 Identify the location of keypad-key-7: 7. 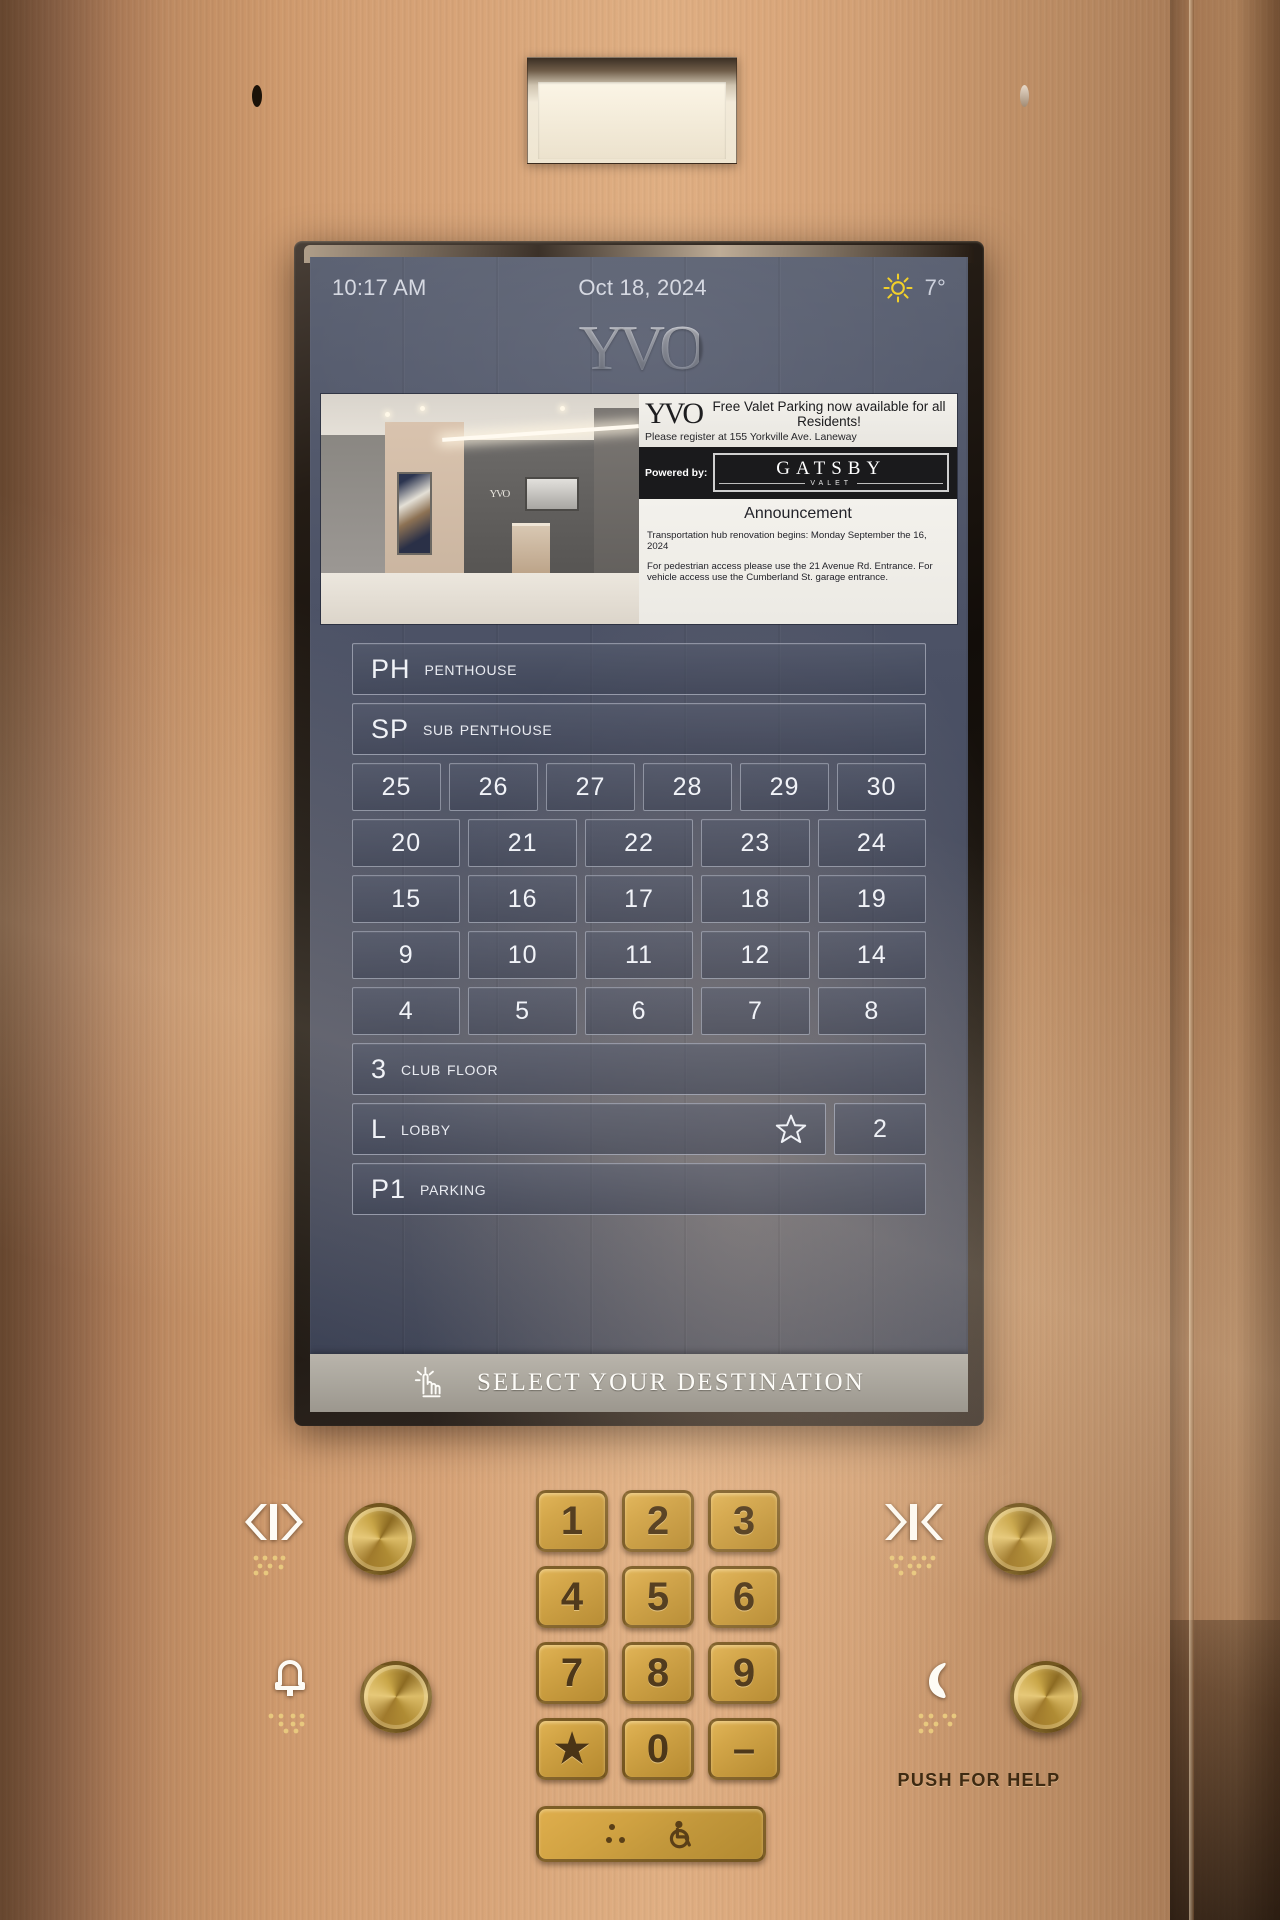
(572, 1673).